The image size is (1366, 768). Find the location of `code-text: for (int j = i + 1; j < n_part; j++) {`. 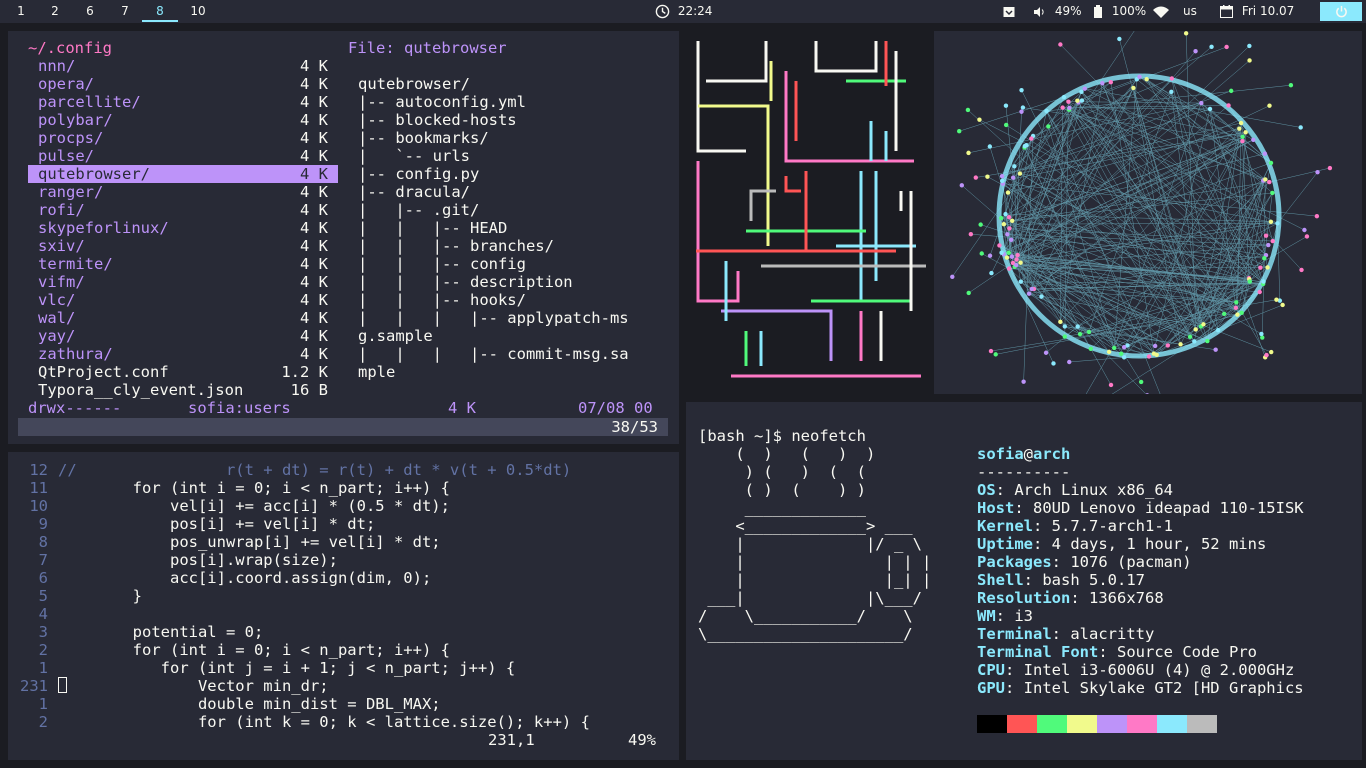

code-text: for (int j = i + 1; j < n_part; j++) { is located at coordinates (287, 668).